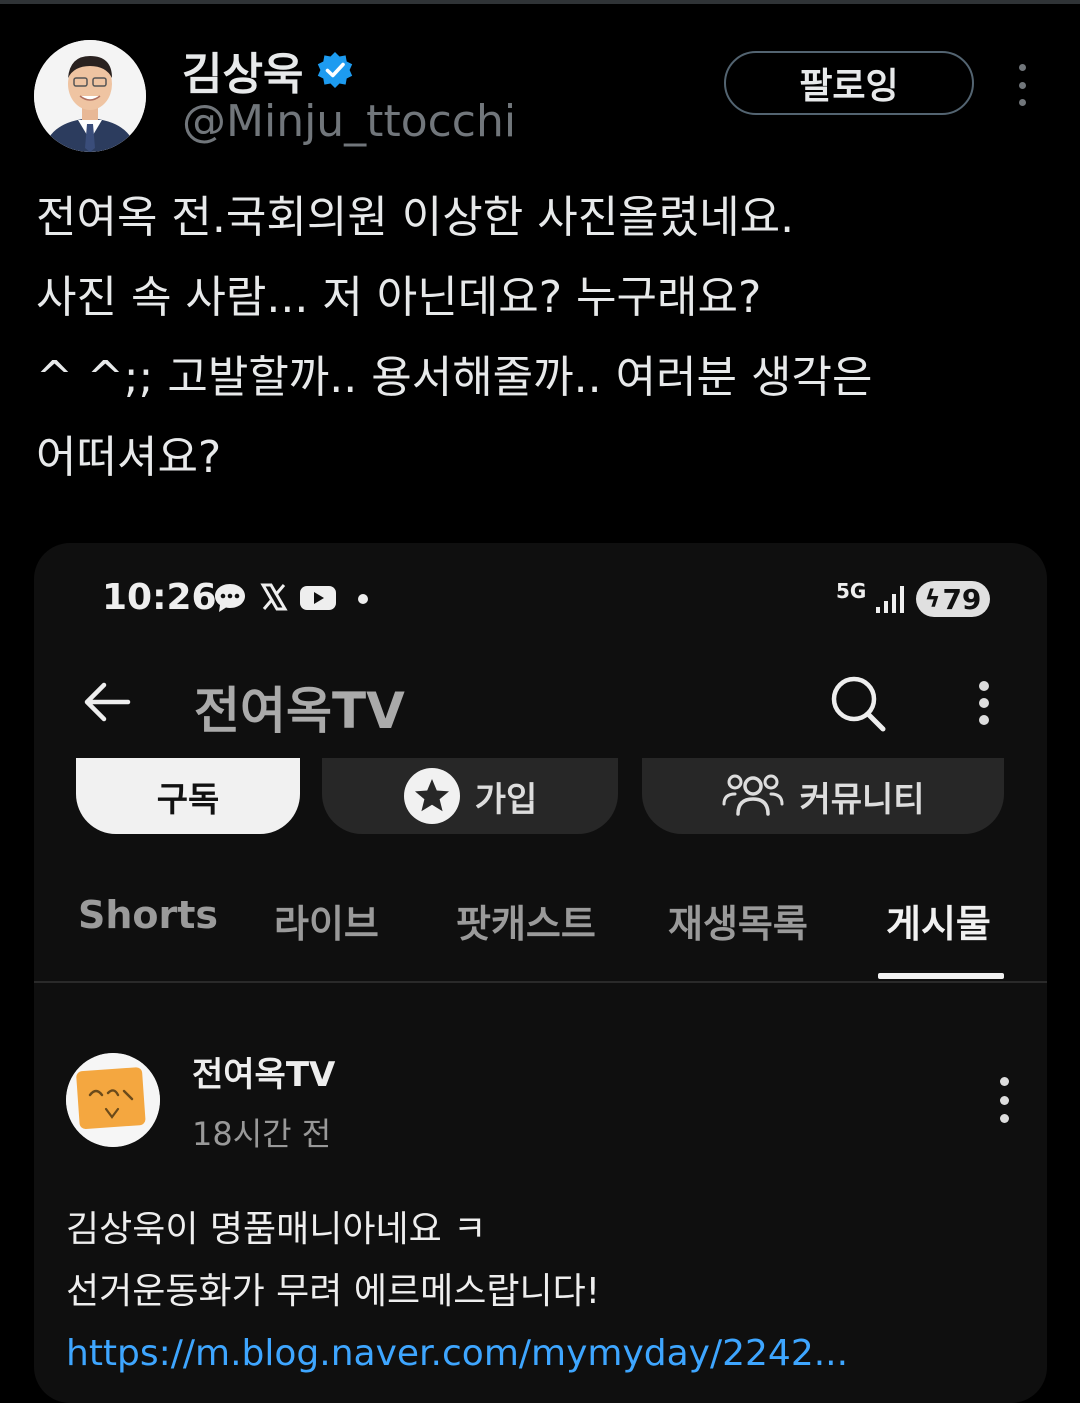  Describe the element at coordinates (526, 920) in the screenshot. I see `tab-podcasts: 팟캐스트` at that location.